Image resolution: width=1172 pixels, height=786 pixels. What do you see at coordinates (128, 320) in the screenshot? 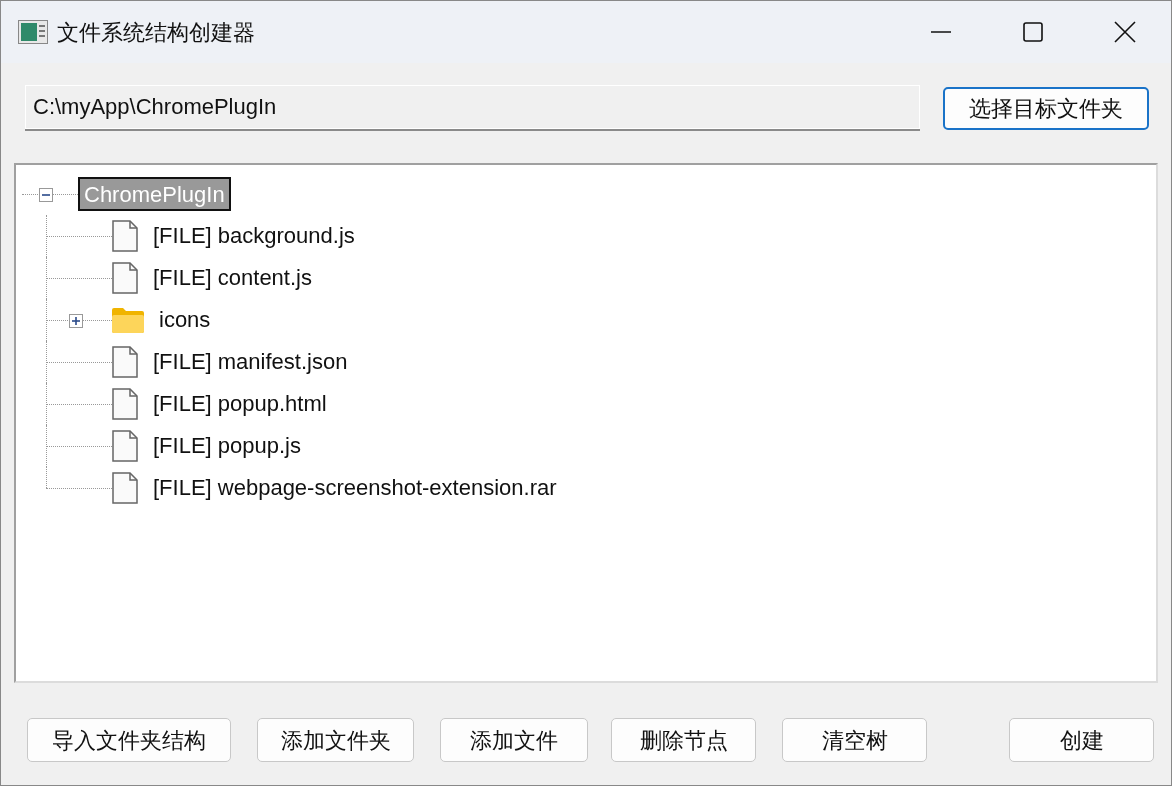
I see `folder-icon` at bounding box center [128, 320].